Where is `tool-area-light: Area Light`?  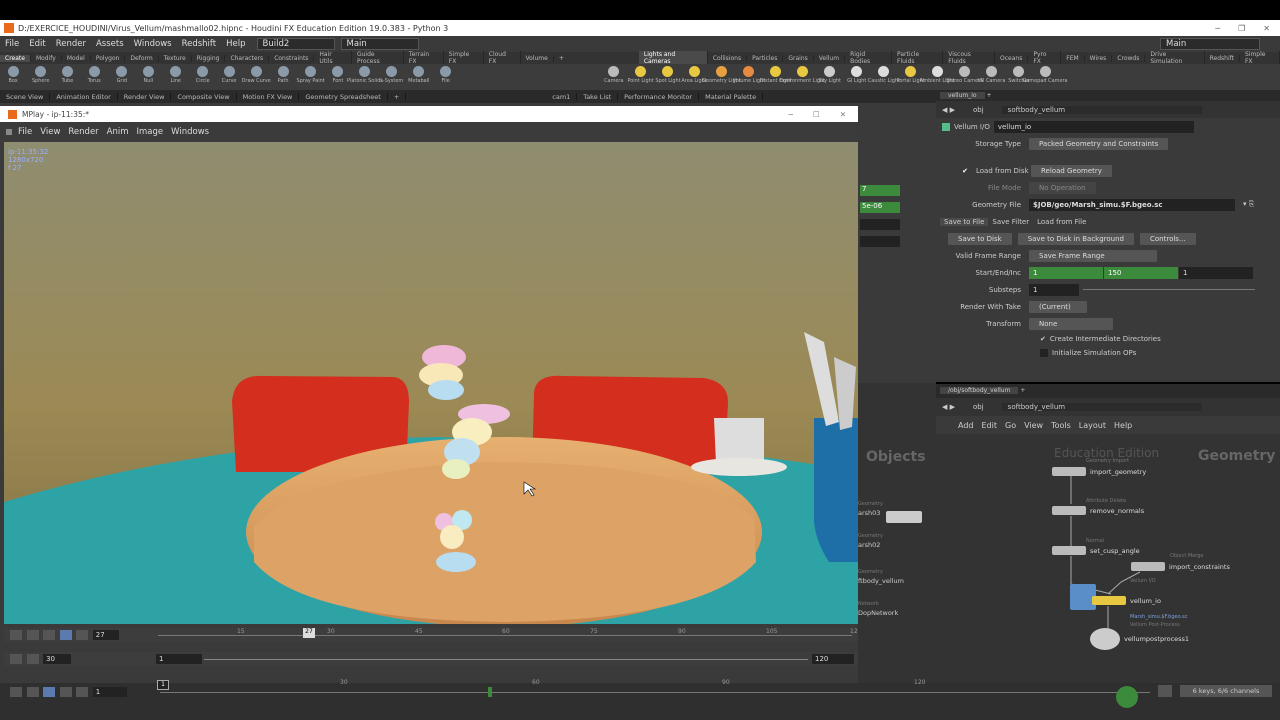 tool-area-light: Area Light is located at coordinates (694, 77).